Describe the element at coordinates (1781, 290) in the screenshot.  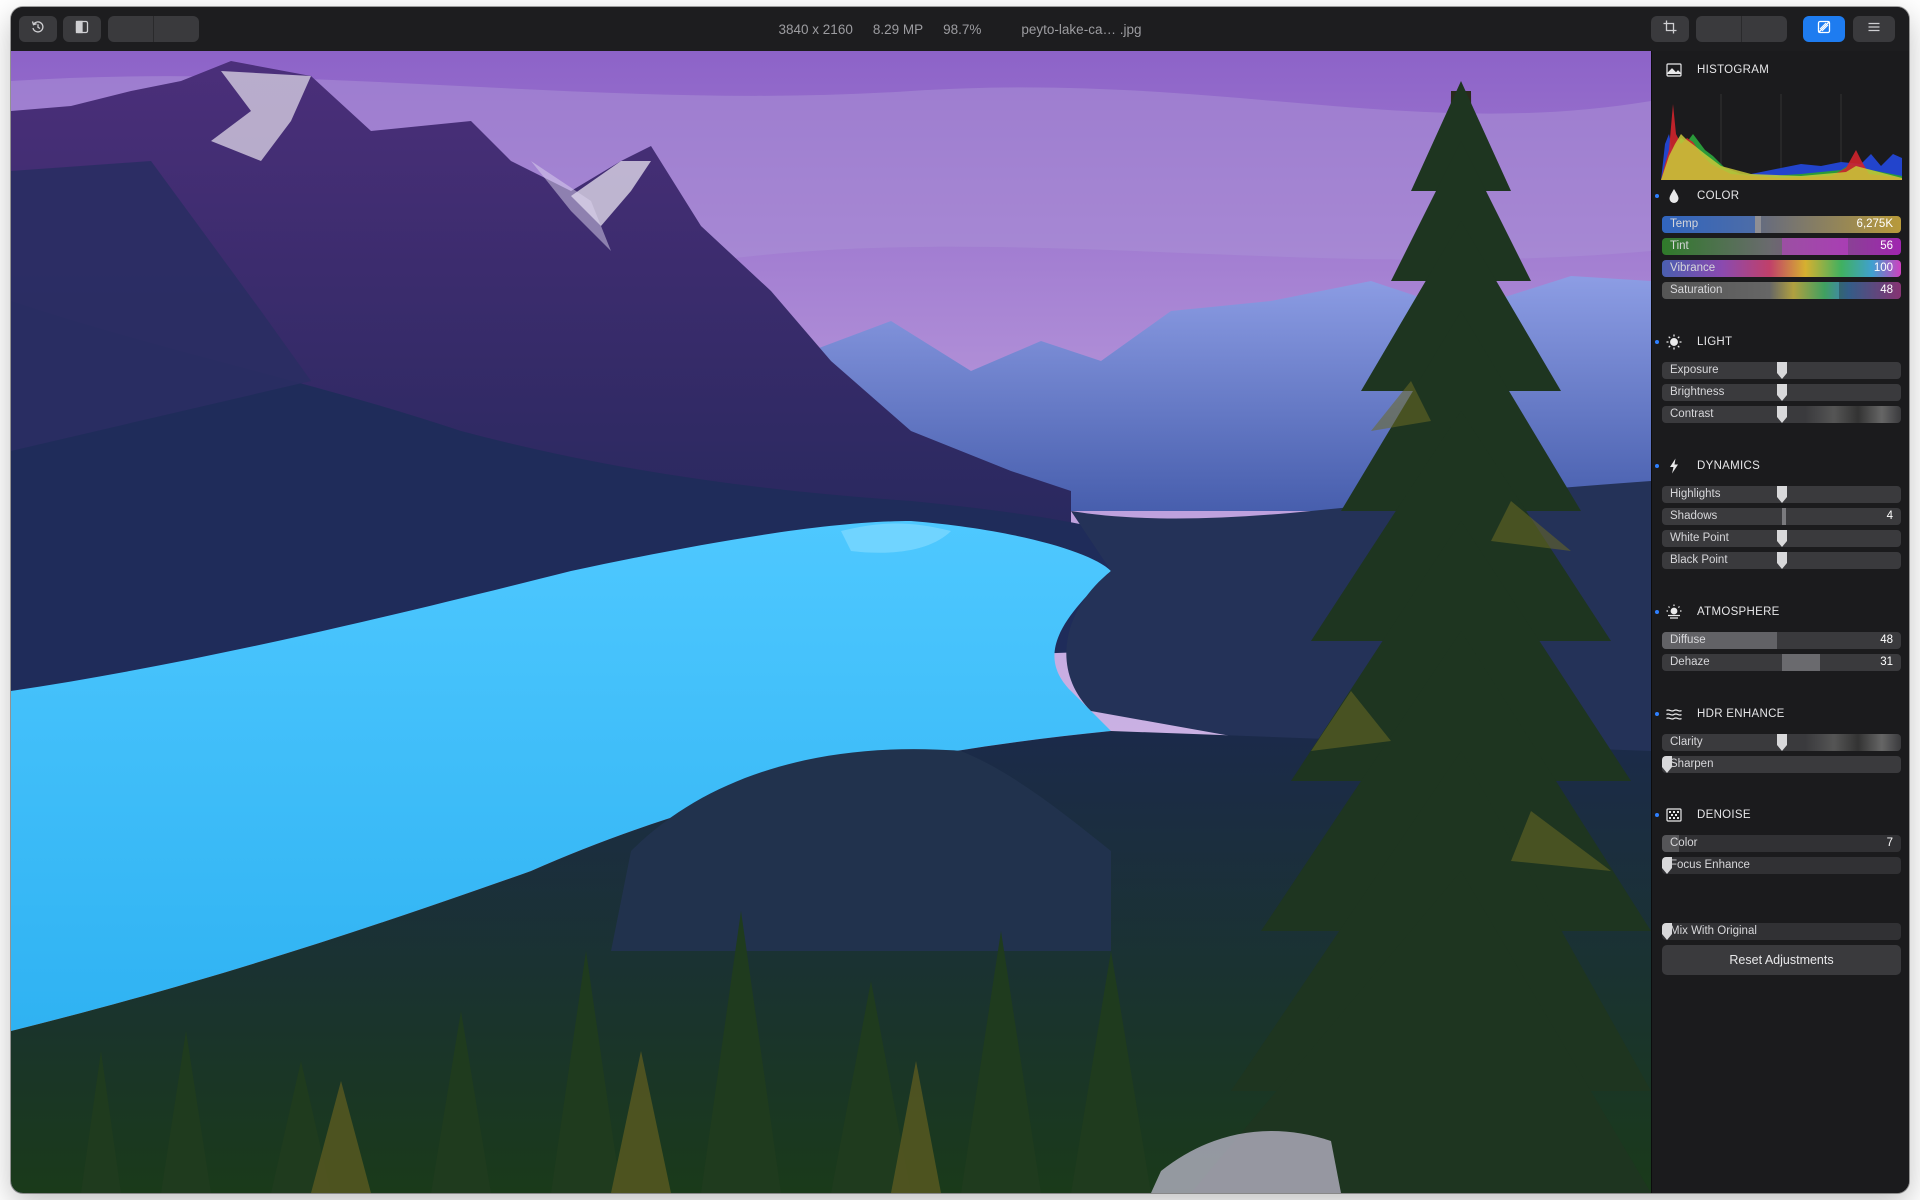
I see `saturation-slider: Saturation 48` at that location.